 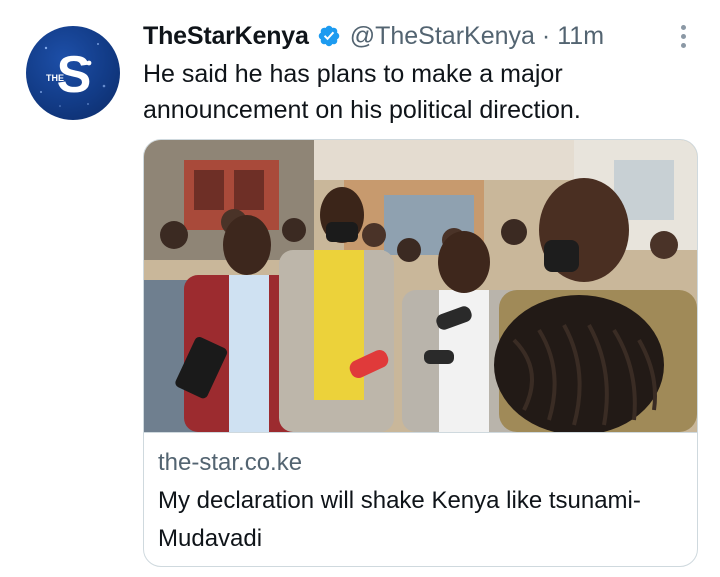 I want to click on timestamp: 11m, so click(x=580, y=36).